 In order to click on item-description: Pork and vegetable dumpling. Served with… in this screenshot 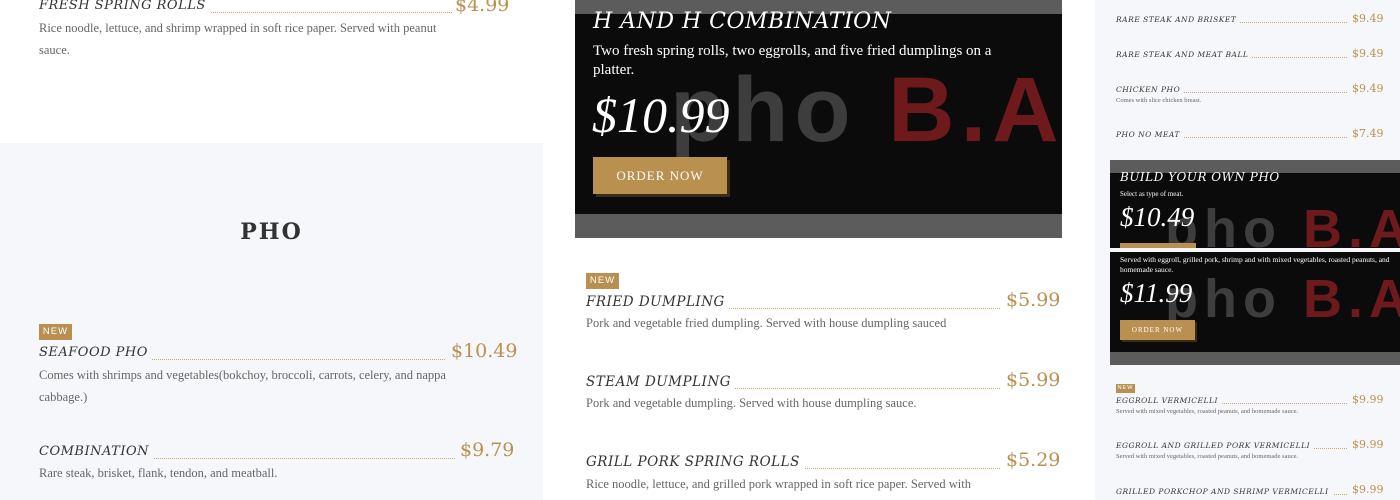, I will do `click(751, 403)`.